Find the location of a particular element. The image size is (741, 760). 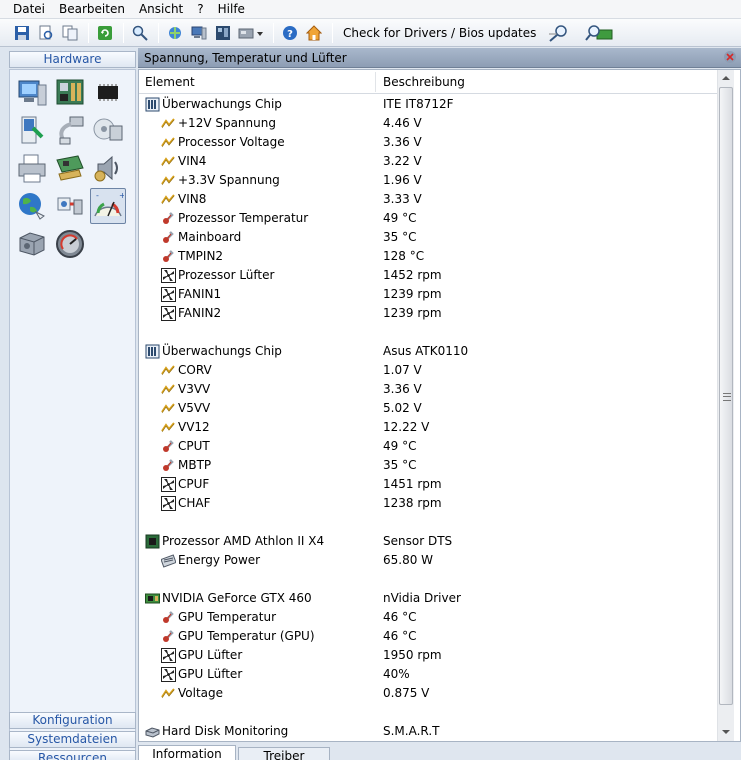

home-icon is located at coordinates (314, 33).